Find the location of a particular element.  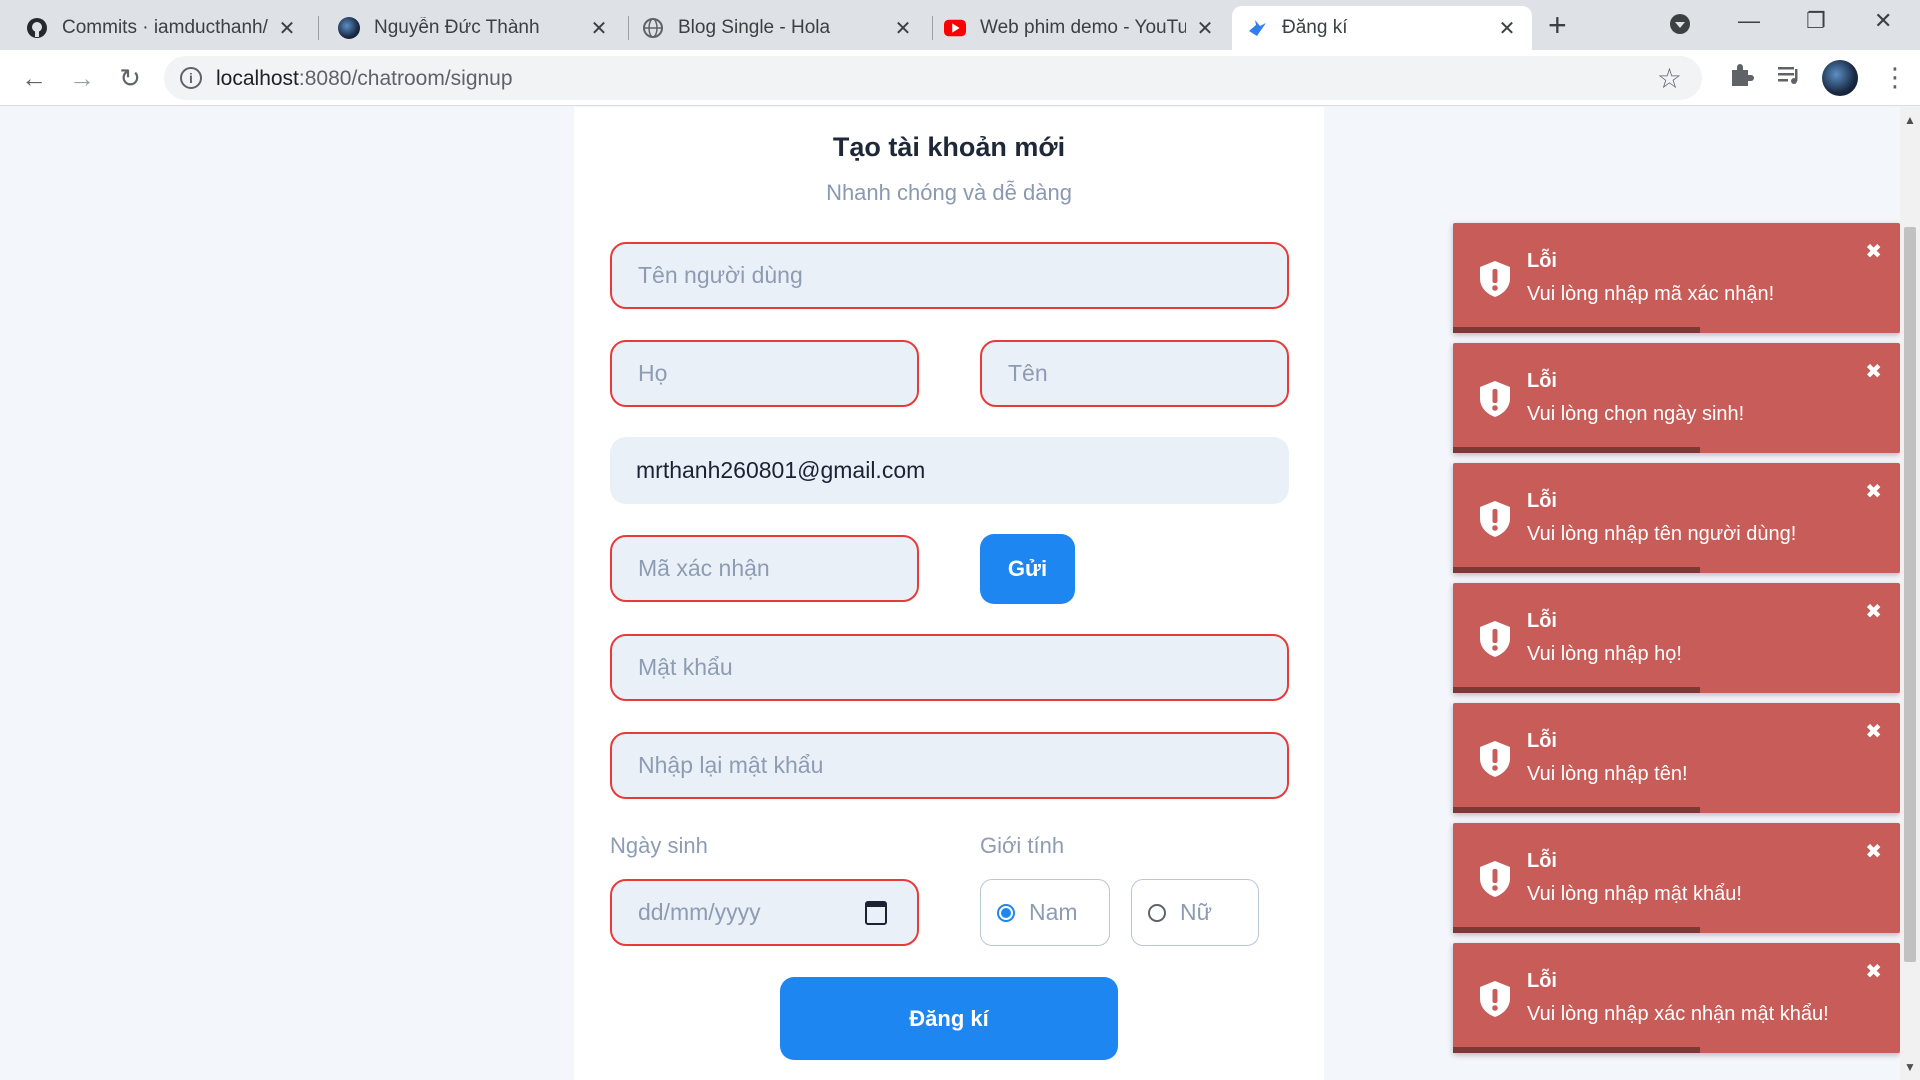

scrollbar-thumb is located at coordinates (1910, 594).